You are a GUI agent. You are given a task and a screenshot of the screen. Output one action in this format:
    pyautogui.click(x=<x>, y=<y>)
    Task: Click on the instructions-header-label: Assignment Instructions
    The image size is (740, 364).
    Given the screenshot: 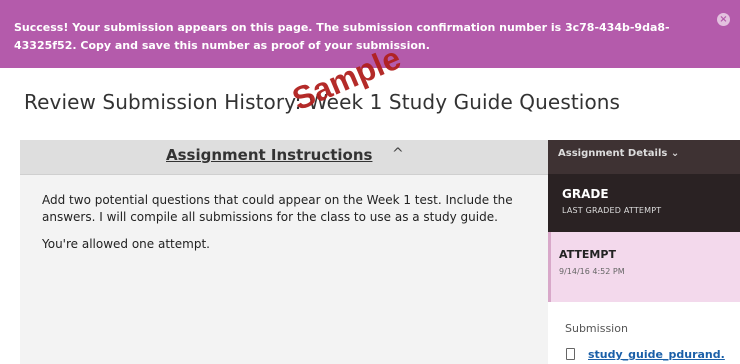 What is the action you would take?
    pyautogui.click(x=269, y=155)
    